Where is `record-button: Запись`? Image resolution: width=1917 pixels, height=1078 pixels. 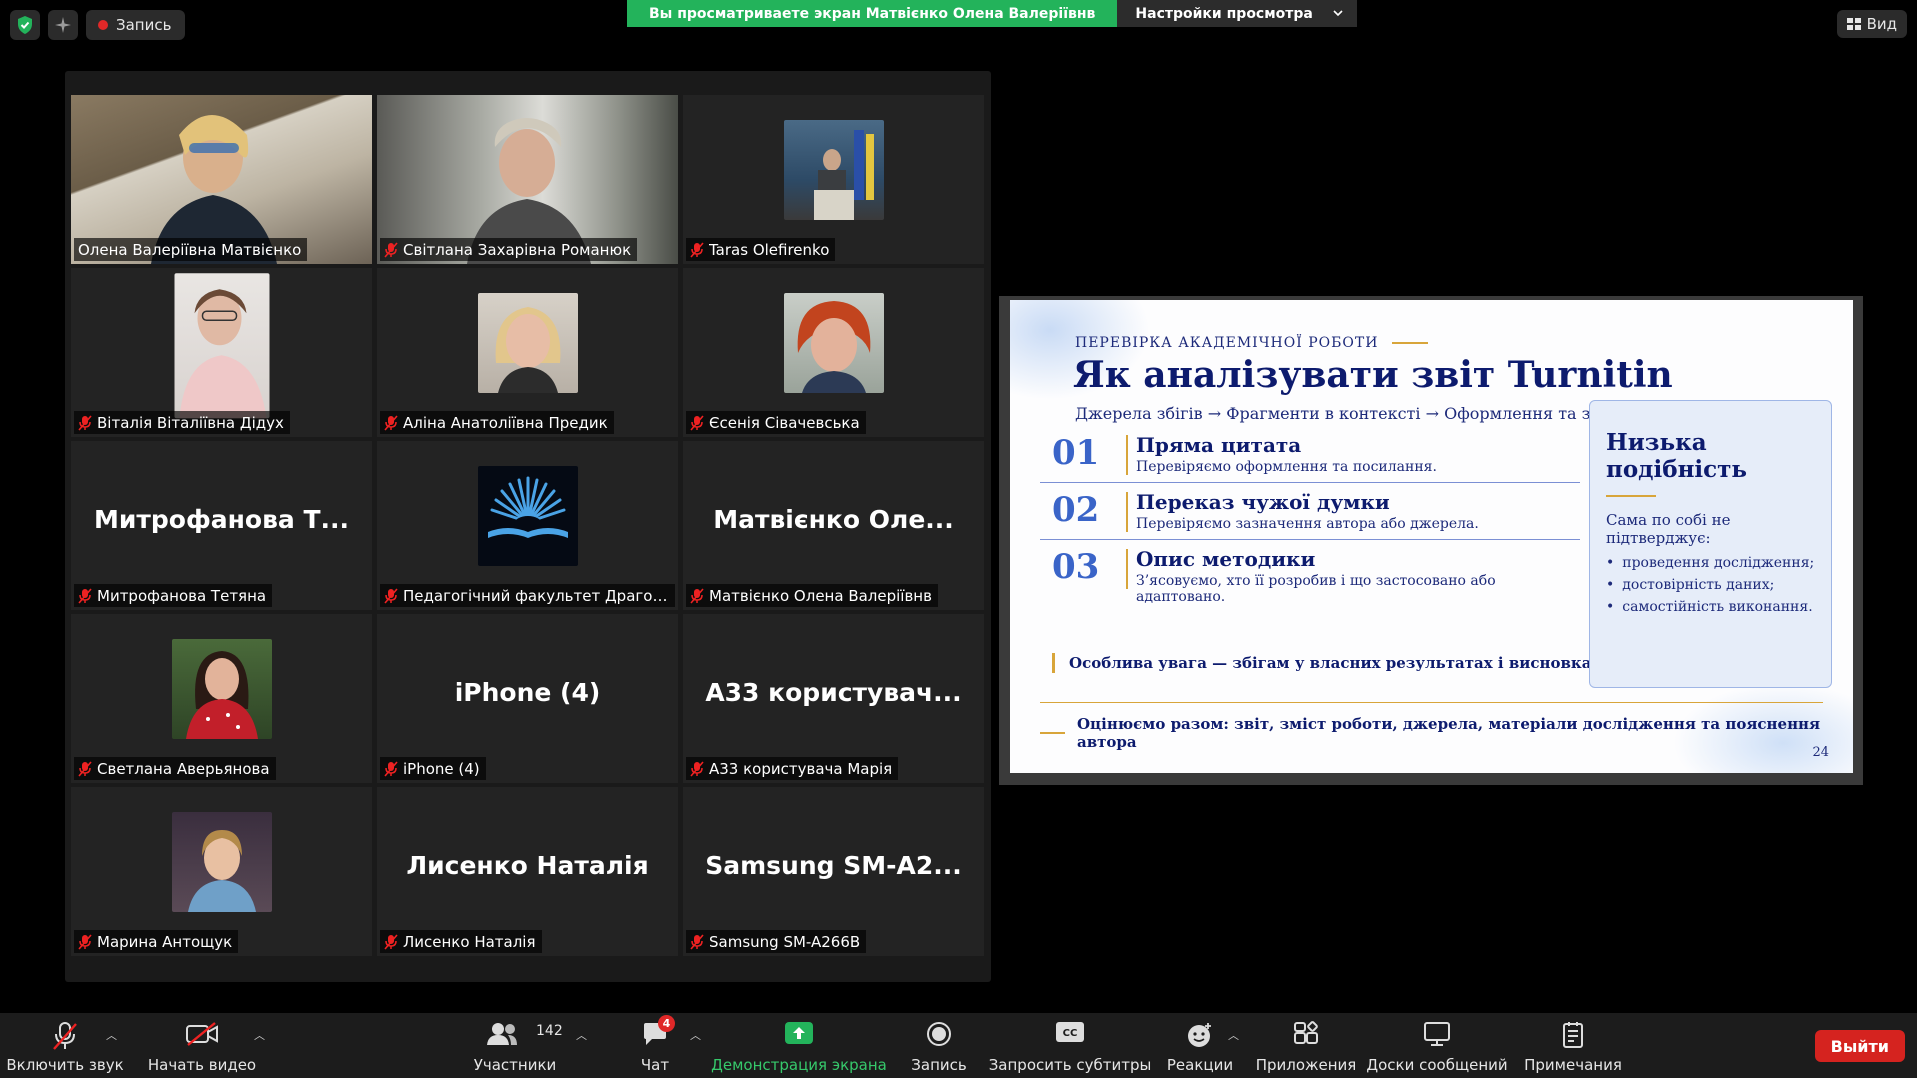
record-button: Запись is located at coordinates (939, 1045).